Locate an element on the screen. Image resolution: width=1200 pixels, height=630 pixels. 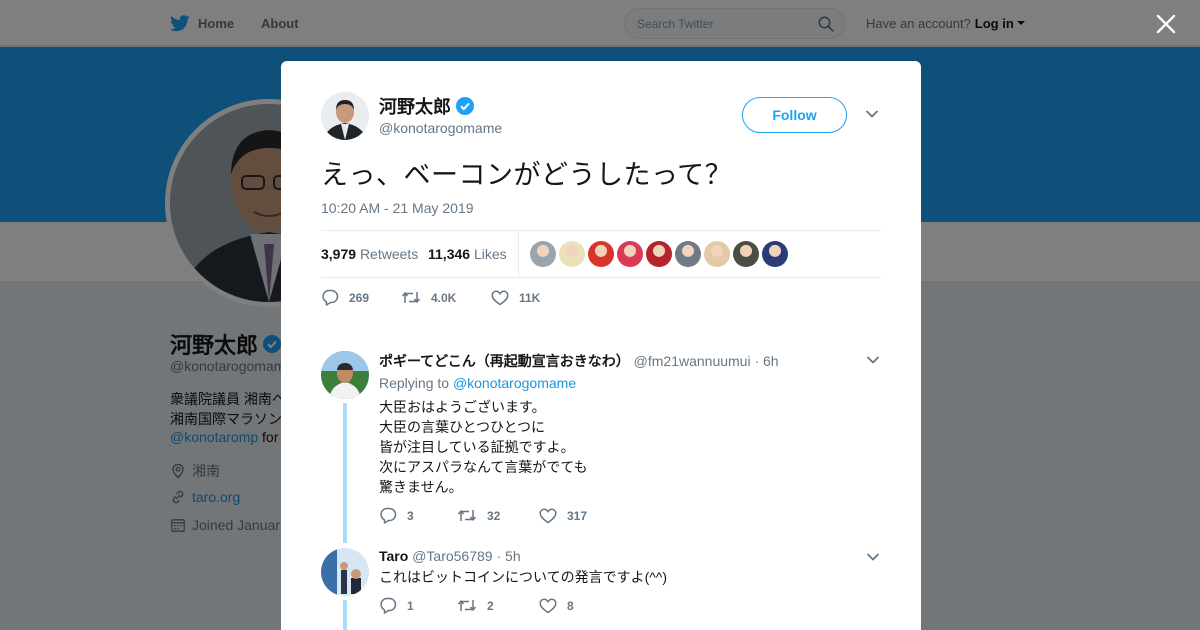
reply-author-handle: @fm21wannuumui is located at coordinates (692, 361).